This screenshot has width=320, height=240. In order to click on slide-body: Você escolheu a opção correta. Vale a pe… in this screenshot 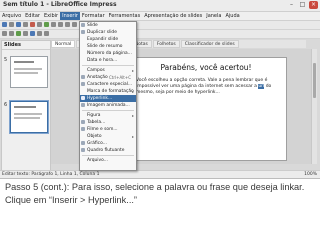, I will do `click(207, 87)`.